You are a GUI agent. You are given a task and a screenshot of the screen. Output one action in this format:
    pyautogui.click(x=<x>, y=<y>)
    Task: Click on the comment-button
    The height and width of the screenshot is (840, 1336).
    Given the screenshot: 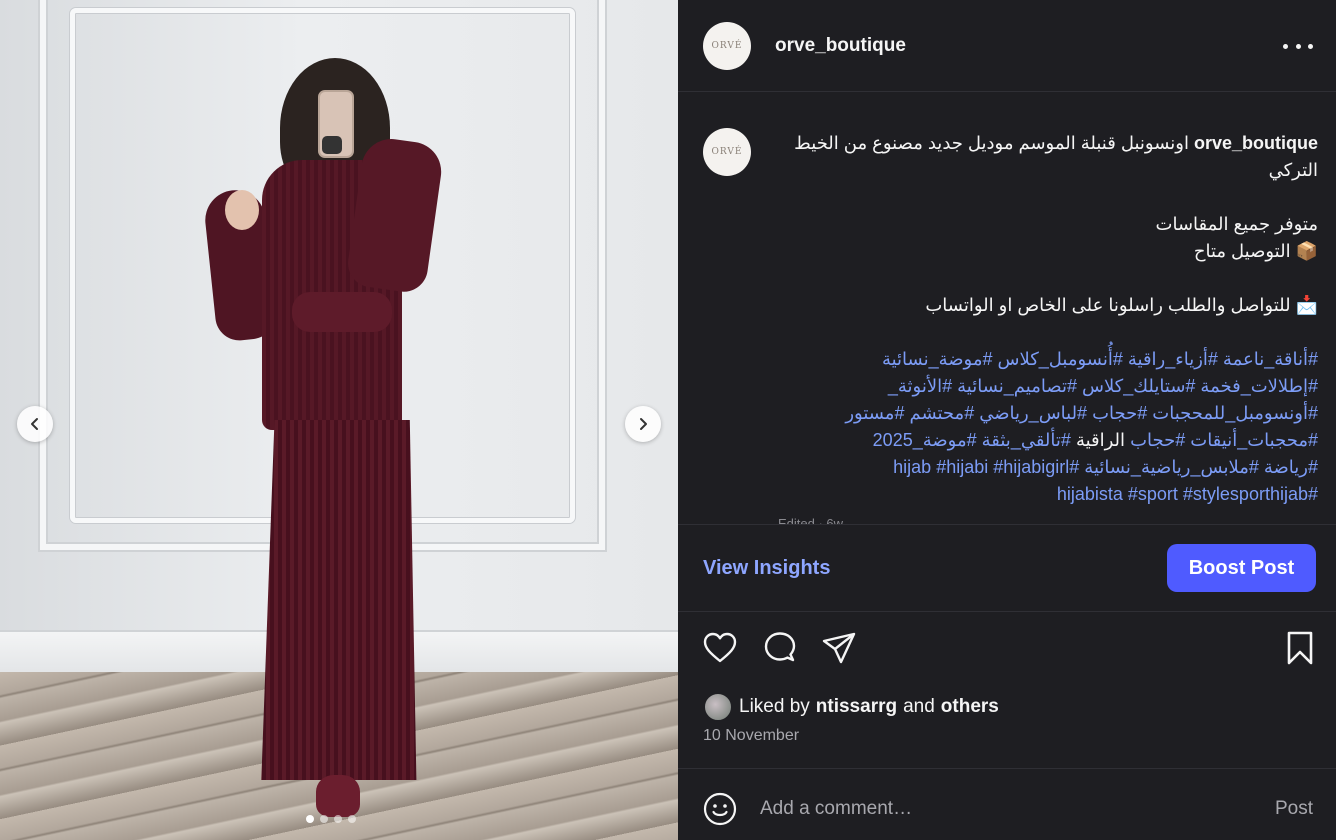 What is the action you would take?
    pyautogui.click(x=782, y=650)
    